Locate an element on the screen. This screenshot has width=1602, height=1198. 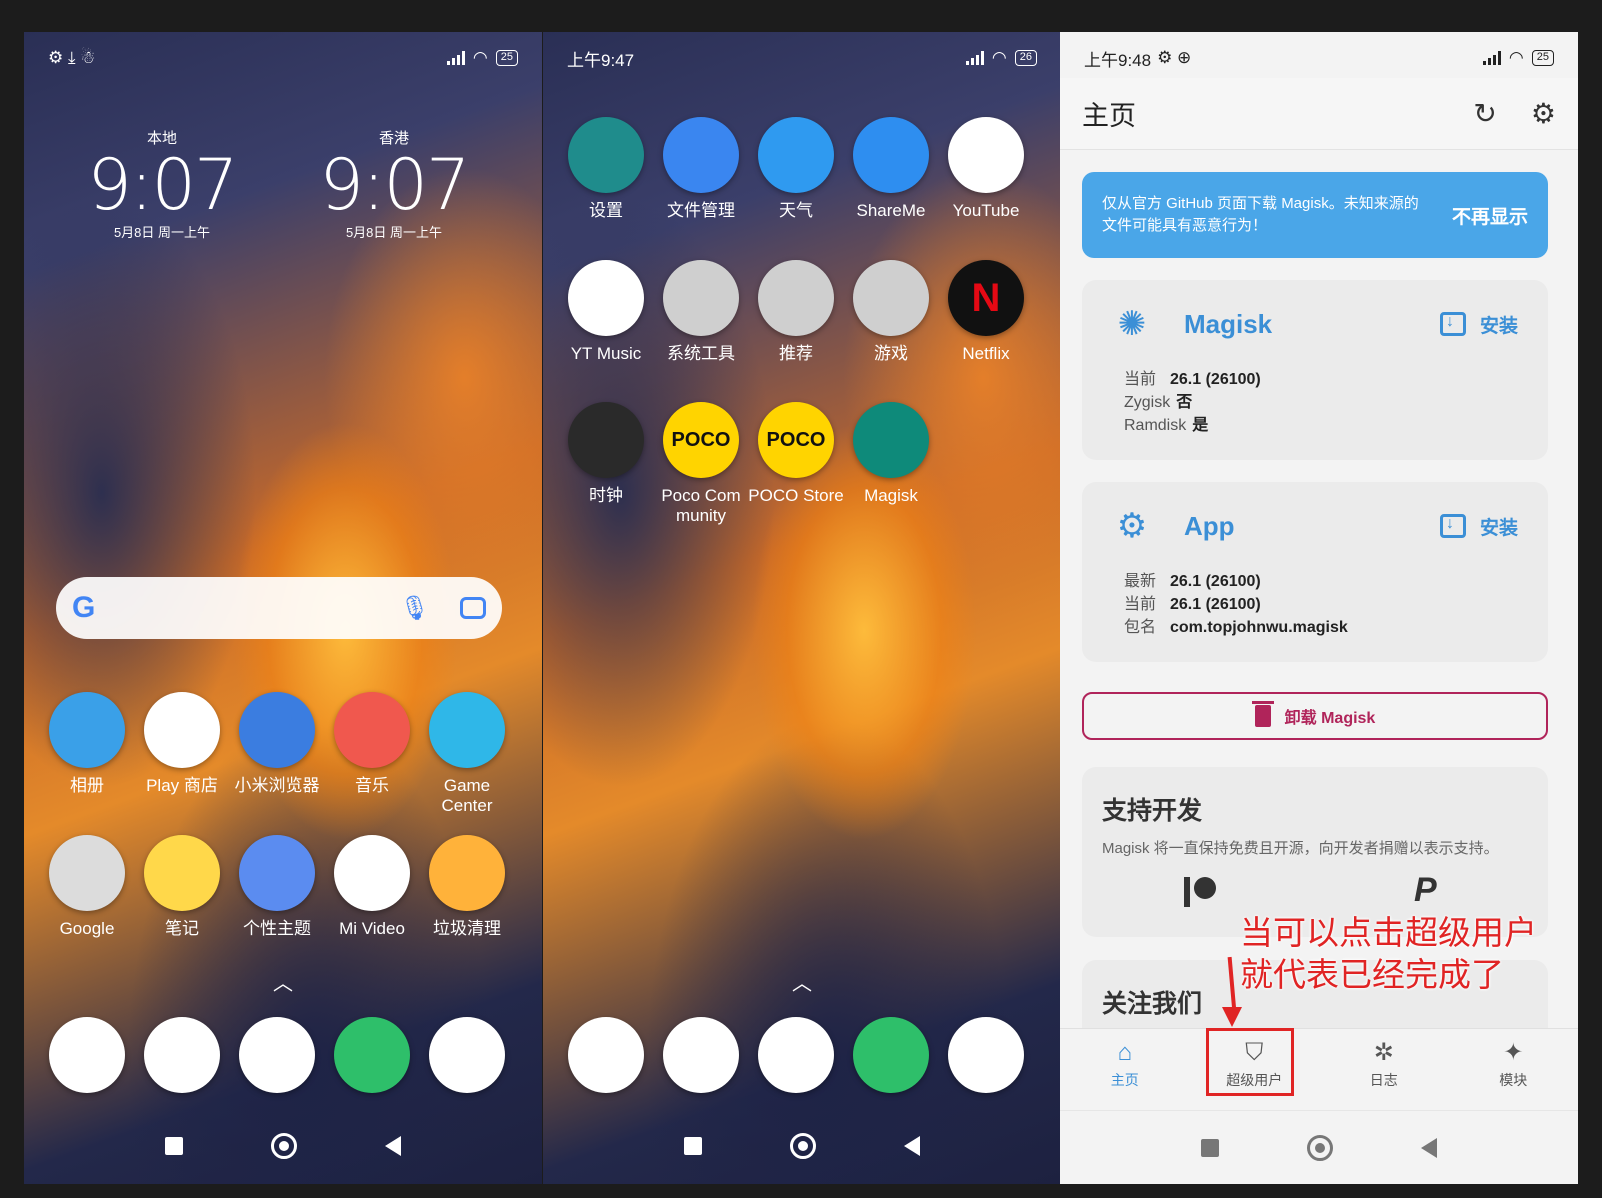
system-tools-folder-icon is located at coordinates (701, 298).